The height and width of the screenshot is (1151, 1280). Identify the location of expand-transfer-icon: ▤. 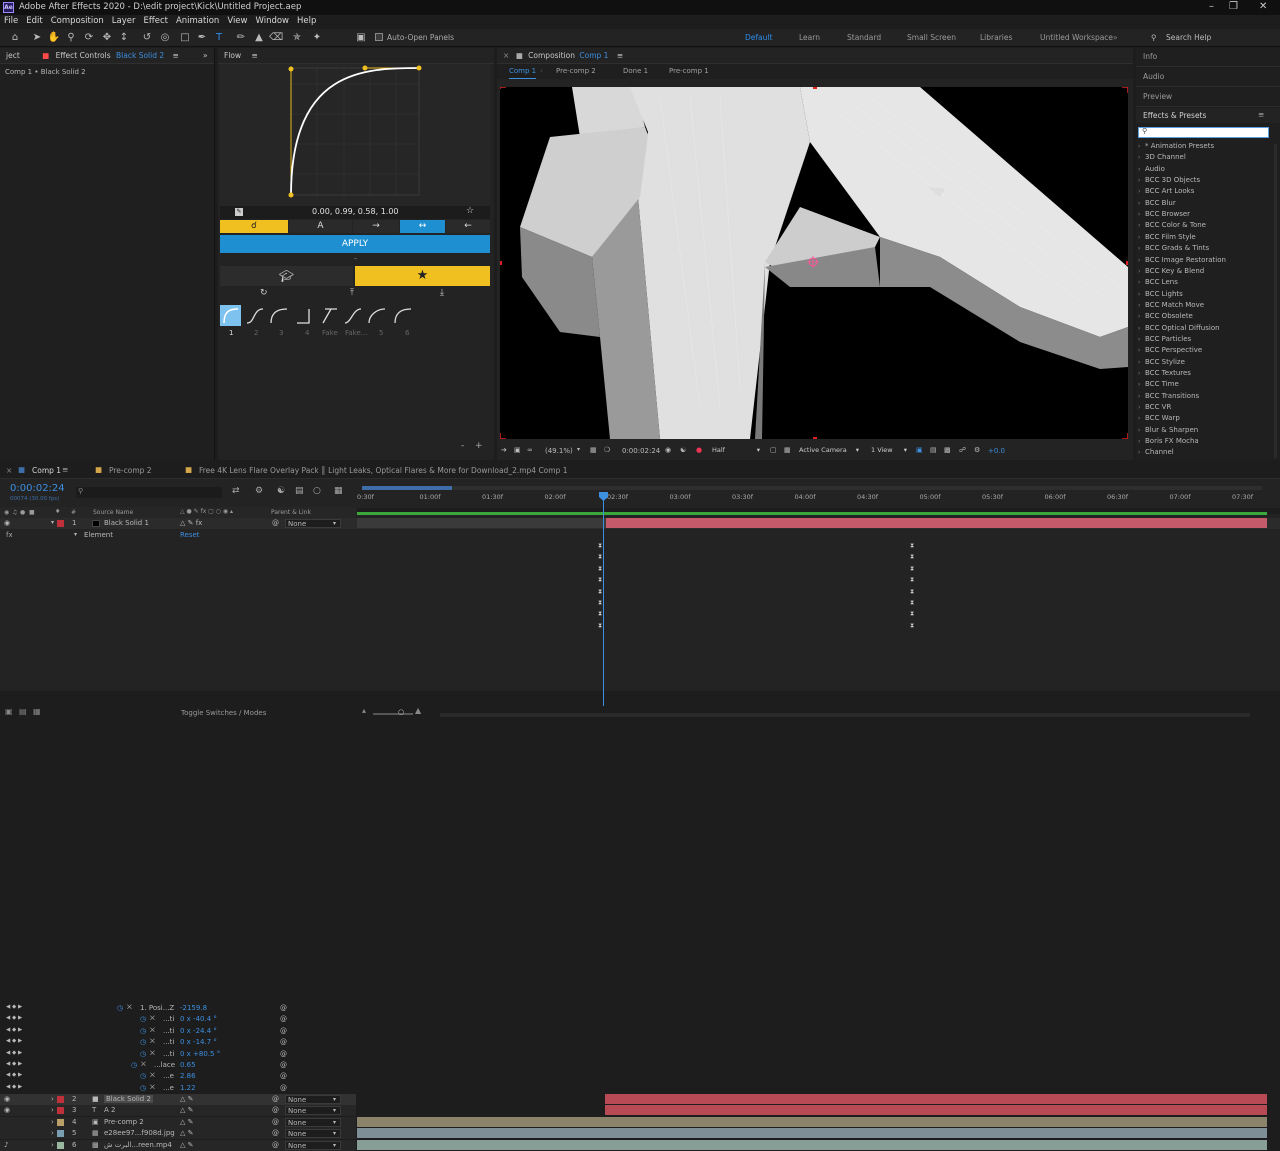
(23, 711).